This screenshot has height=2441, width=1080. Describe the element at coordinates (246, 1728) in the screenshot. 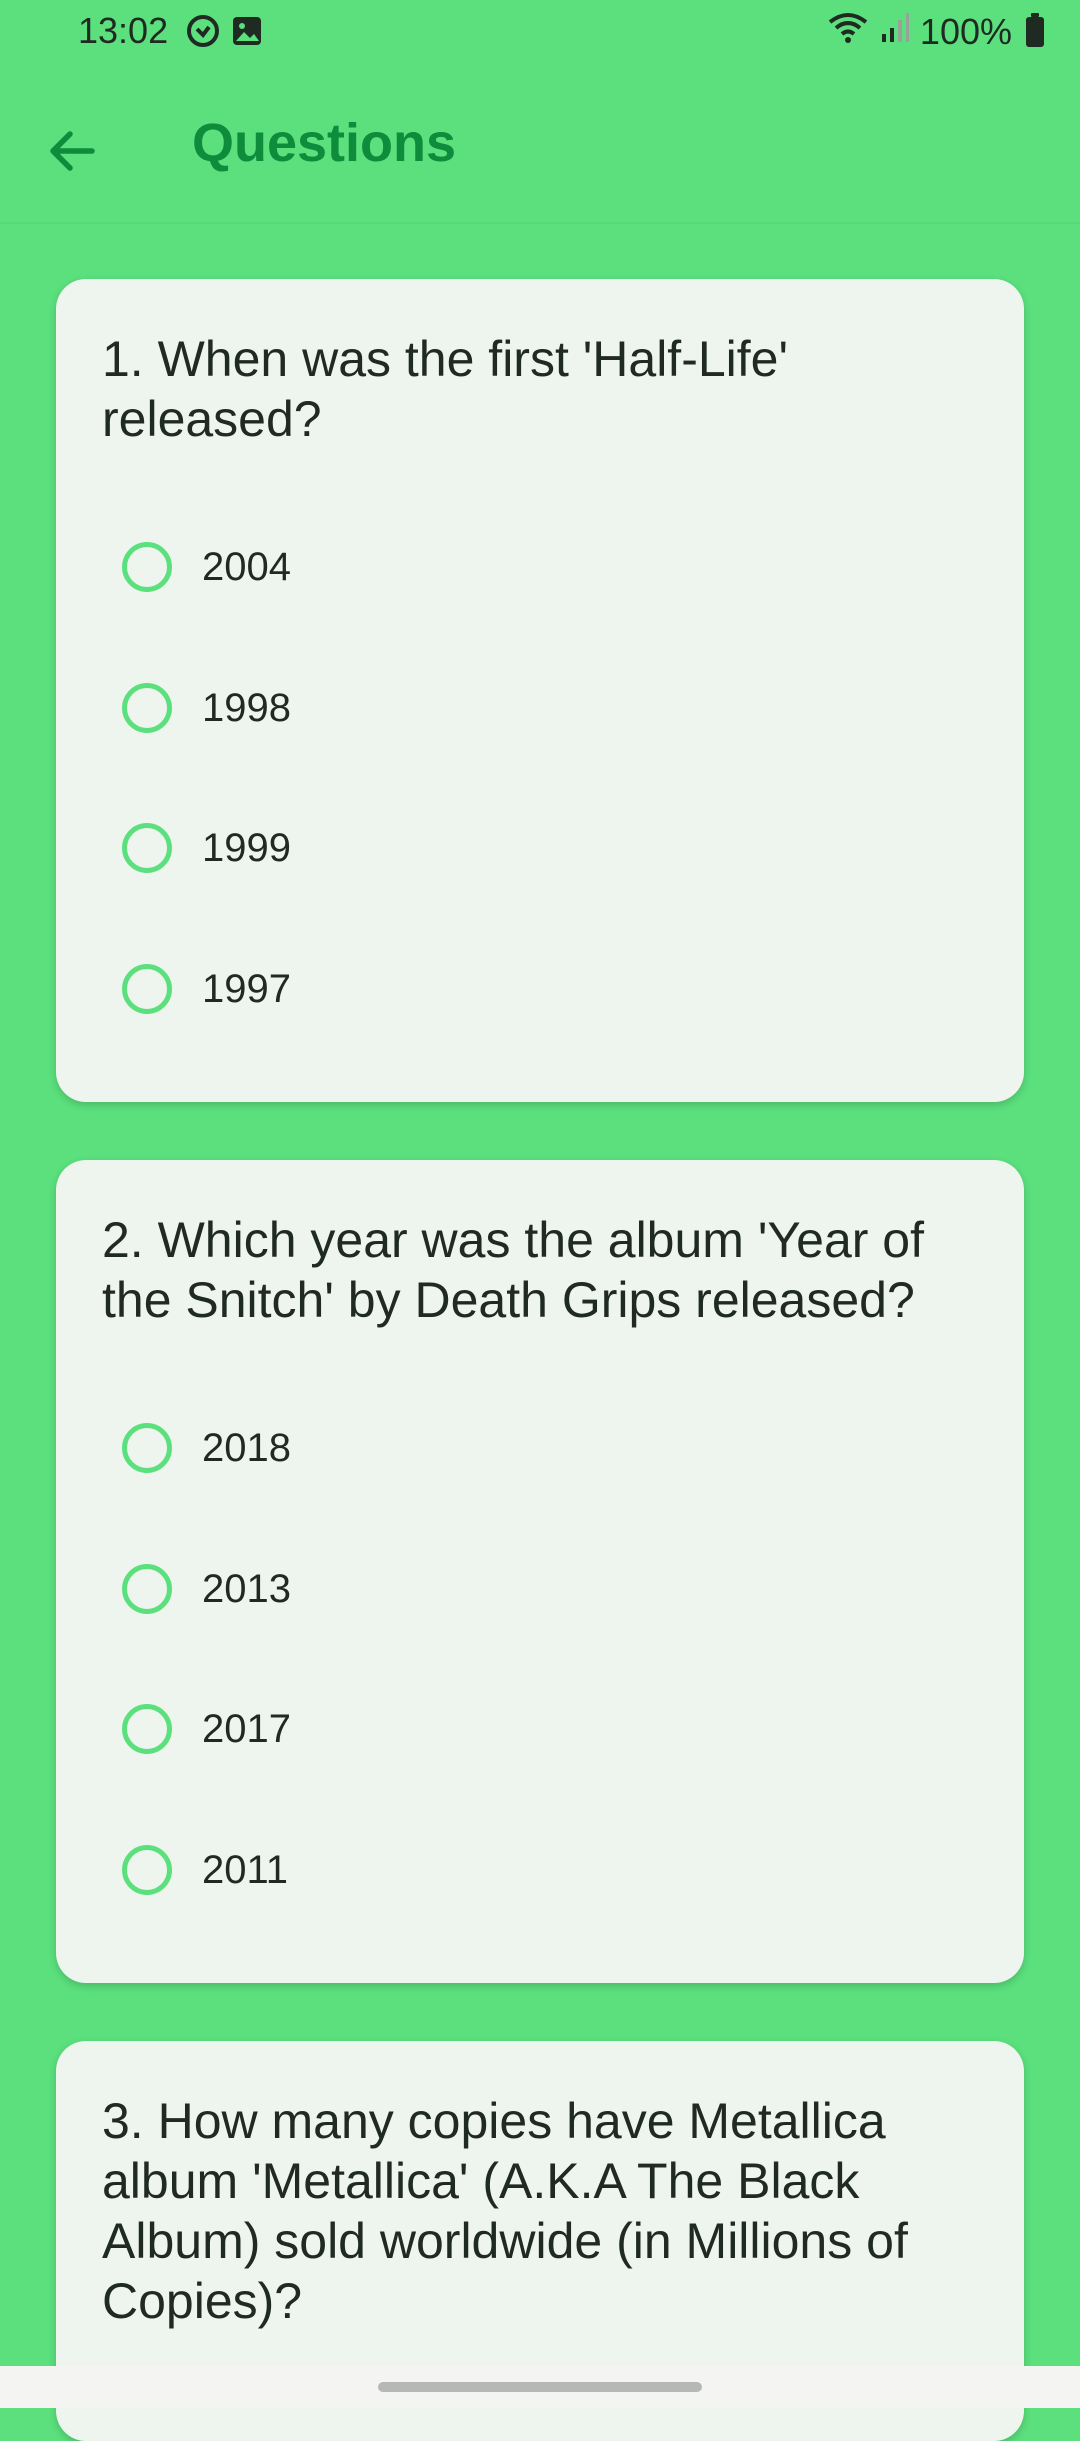

I see `option-label: 2017` at that location.